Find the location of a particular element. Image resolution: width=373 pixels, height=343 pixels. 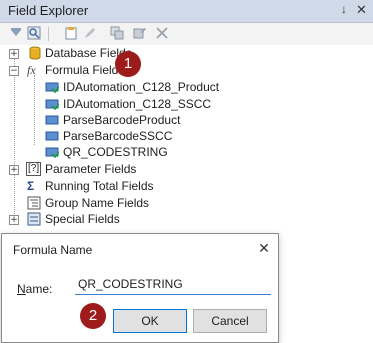

tree-item-formula: ParseBarcodeProduct is located at coordinates (186, 120).